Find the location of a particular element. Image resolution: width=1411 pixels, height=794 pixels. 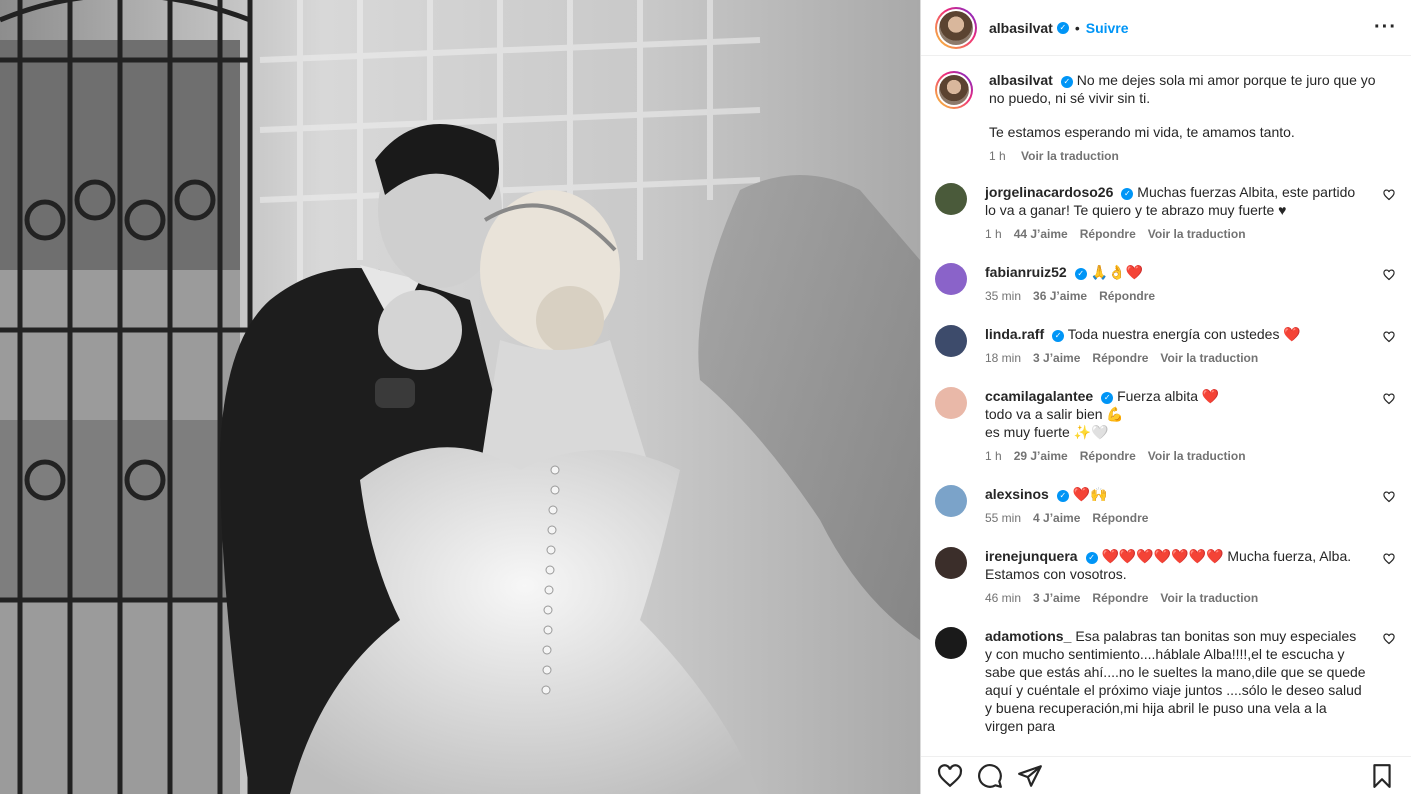

comment-time: 18 min is located at coordinates (1003, 358).